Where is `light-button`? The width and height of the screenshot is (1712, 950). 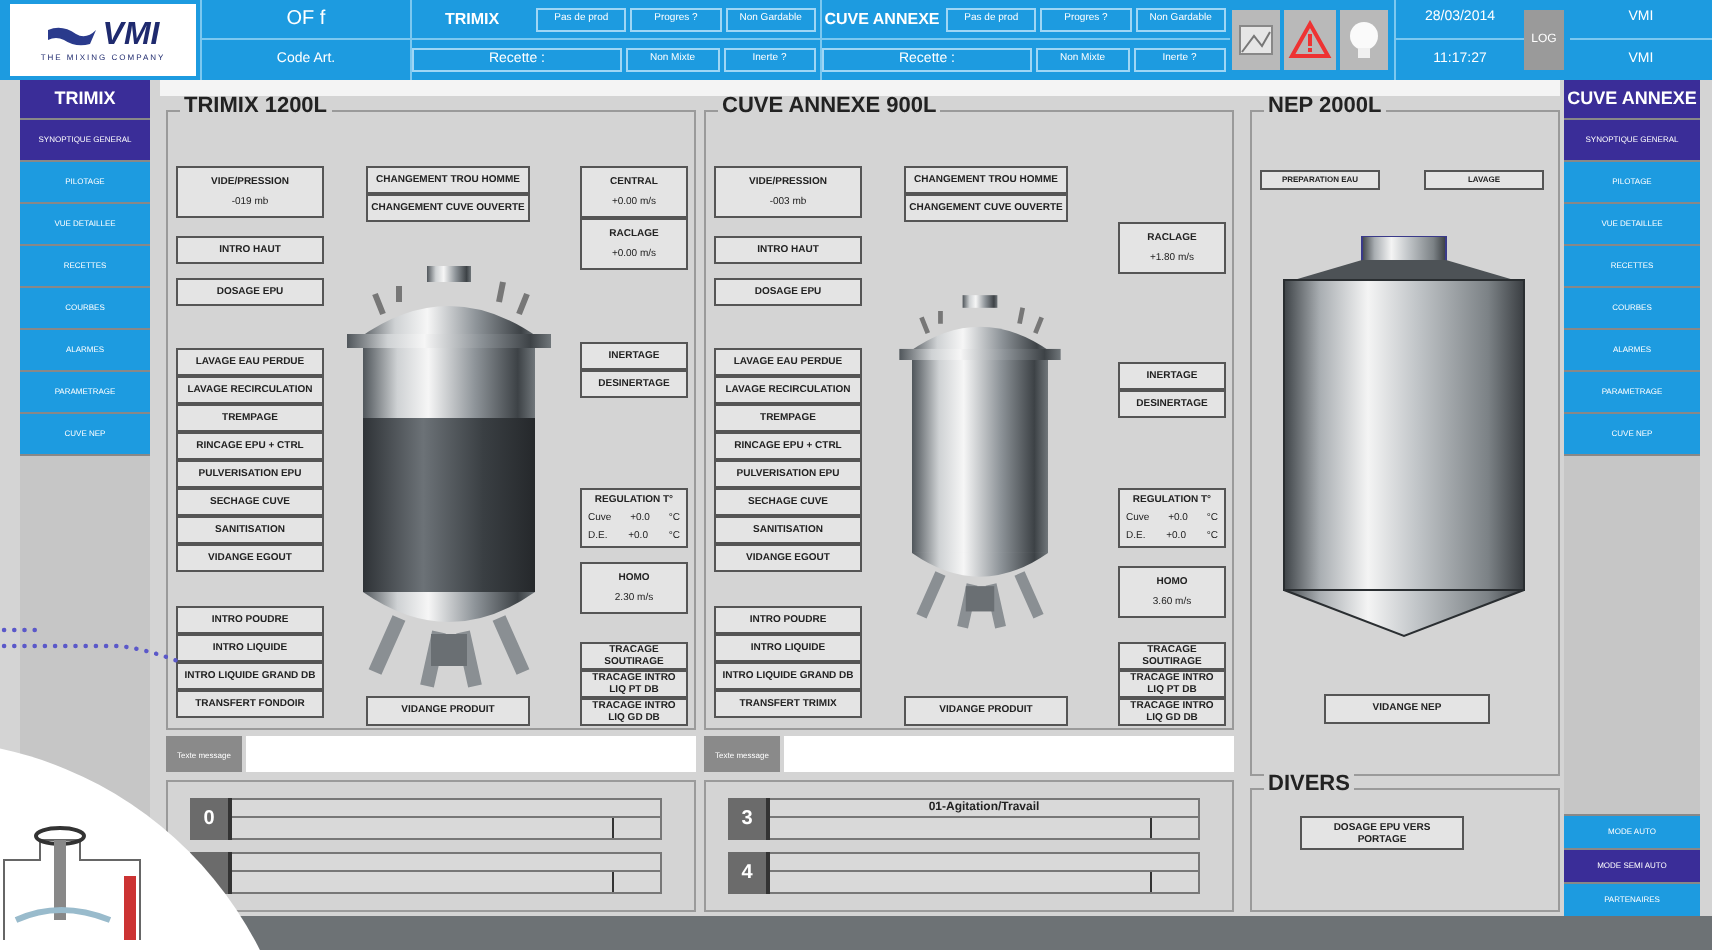
light-button is located at coordinates (1364, 40).